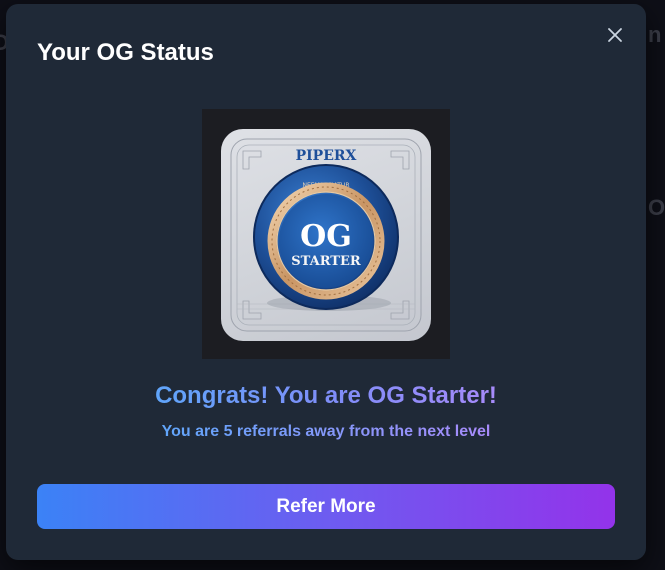 The height and width of the screenshot is (570, 665). Describe the element at coordinates (326, 506) in the screenshot. I see `refer-more-button: Refer More` at that location.